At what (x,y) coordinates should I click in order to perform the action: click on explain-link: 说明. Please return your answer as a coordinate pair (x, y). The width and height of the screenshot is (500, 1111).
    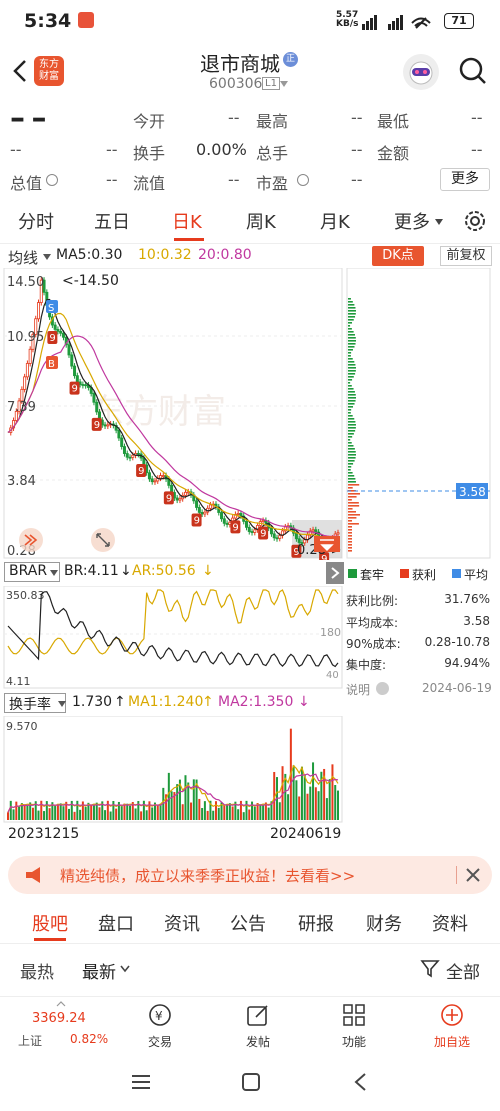
    Looking at the image, I should click on (358, 689).